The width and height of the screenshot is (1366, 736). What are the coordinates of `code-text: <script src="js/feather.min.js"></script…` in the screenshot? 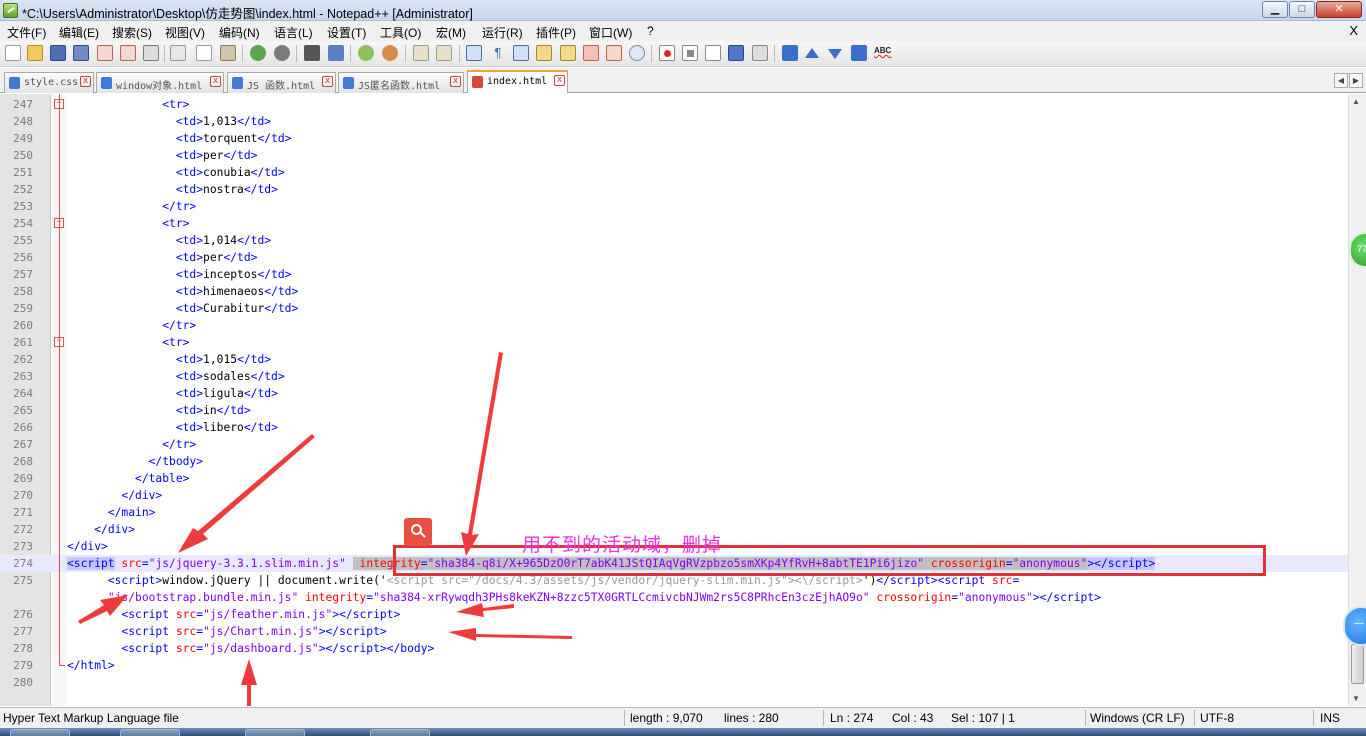 It's located at (233, 614).